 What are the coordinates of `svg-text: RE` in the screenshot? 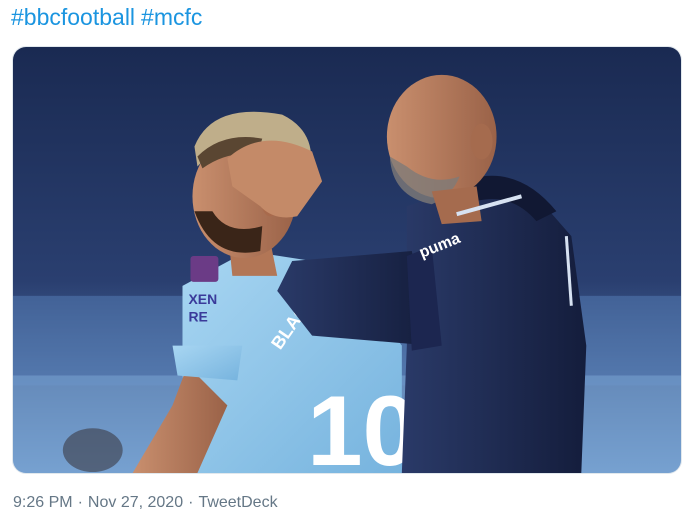 It's located at (197, 317).